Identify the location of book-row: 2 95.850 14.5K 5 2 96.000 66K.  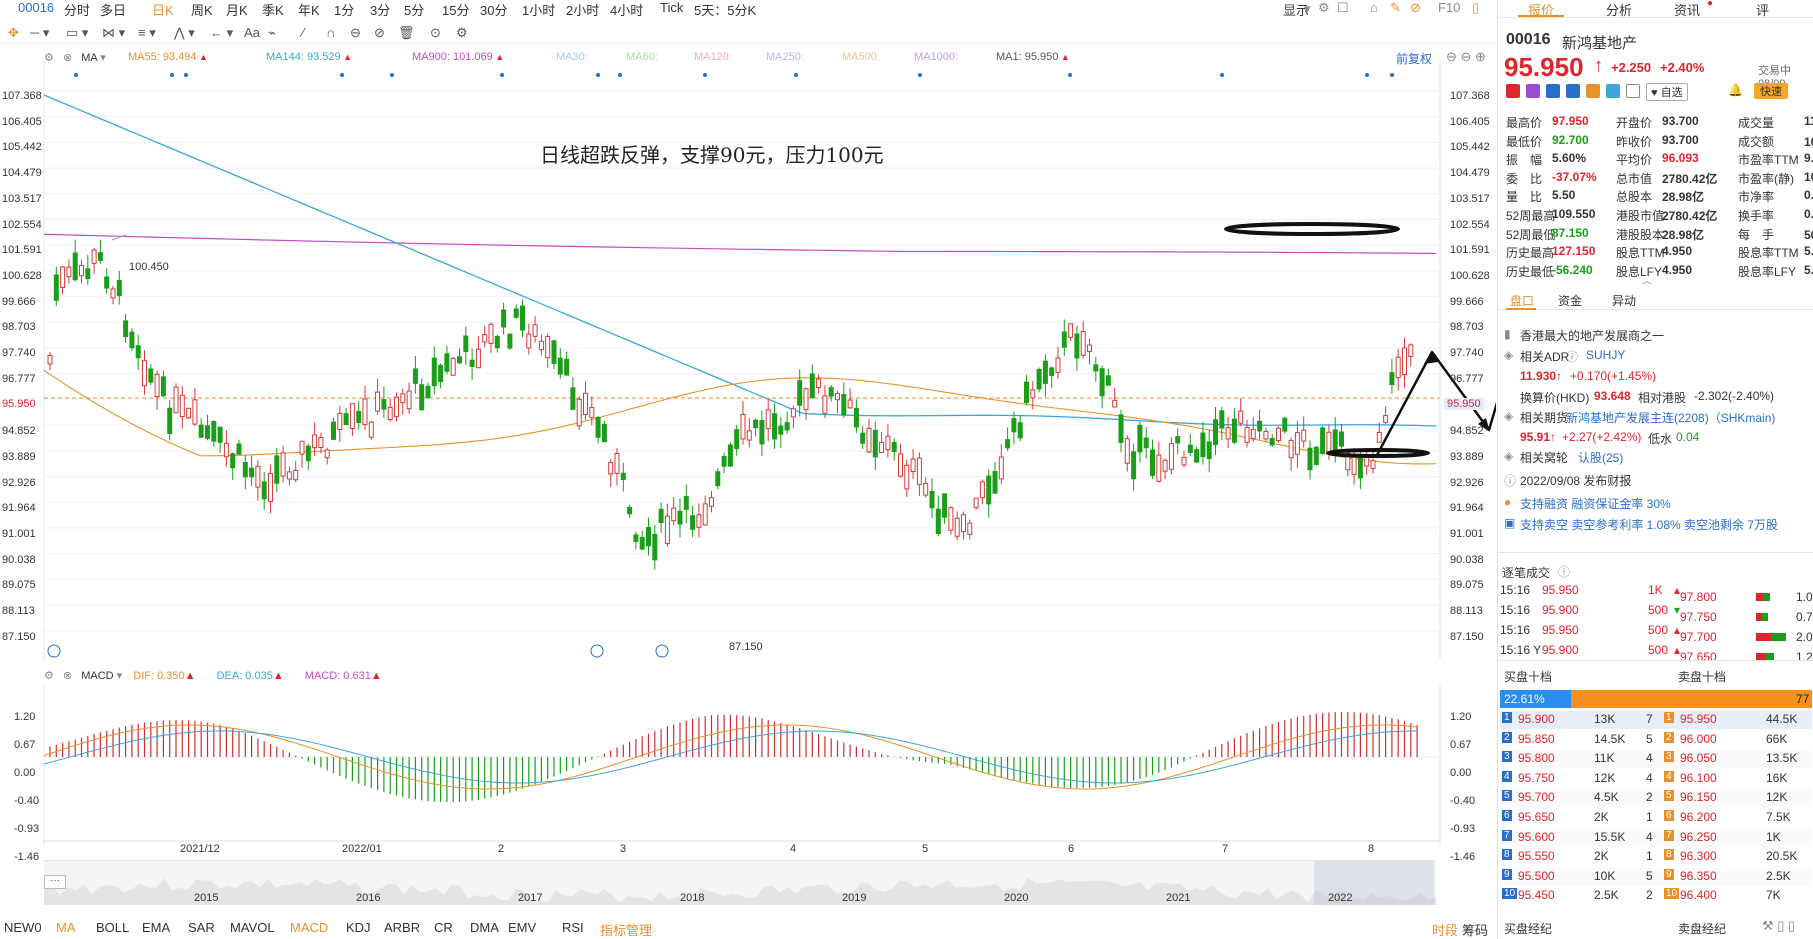
(1656, 739).